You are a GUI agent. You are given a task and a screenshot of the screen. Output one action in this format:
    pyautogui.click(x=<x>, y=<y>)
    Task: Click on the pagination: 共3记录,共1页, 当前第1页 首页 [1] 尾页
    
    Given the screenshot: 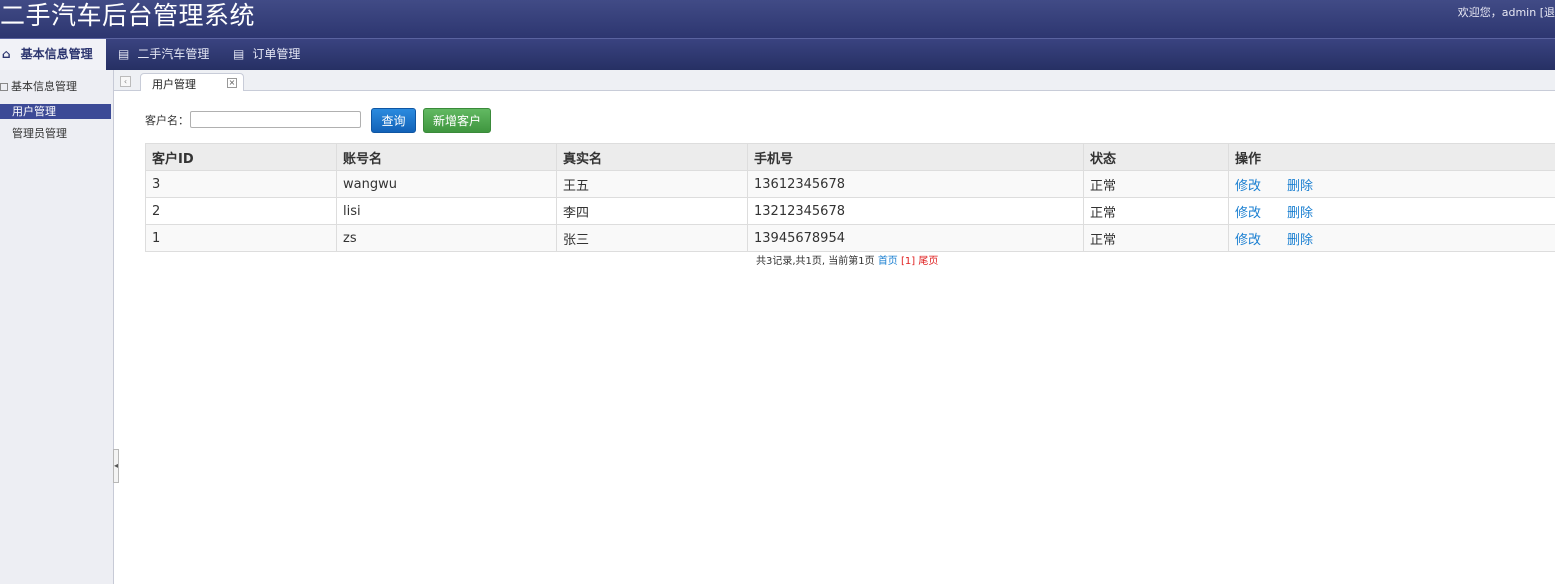 What is the action you would take?
    pyautogui.click(x=847, y=259)
    